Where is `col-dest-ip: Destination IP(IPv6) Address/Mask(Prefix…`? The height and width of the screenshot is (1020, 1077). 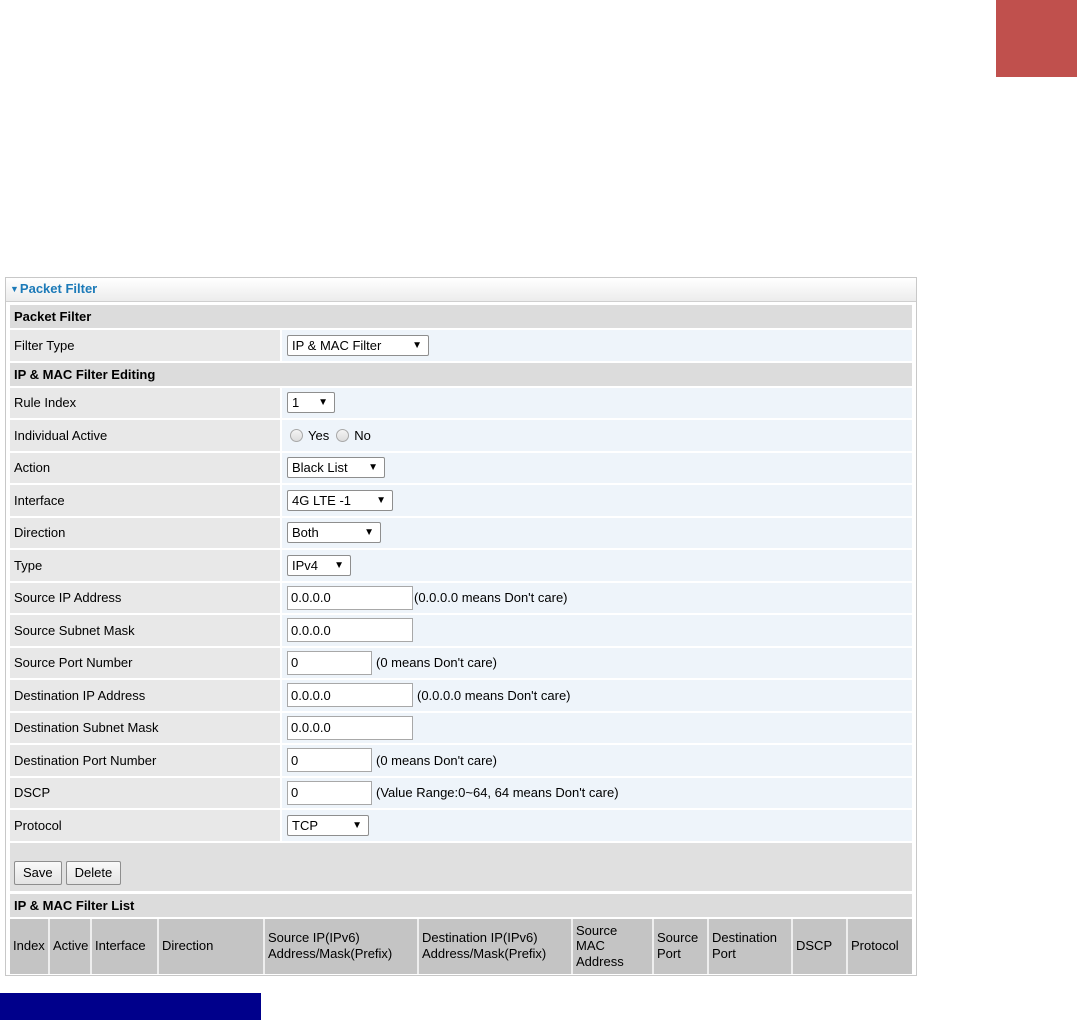 col-dest-ip: Destination IP(IPv6) Address/Mask(Prefix… is located at coordinates (496, 946).